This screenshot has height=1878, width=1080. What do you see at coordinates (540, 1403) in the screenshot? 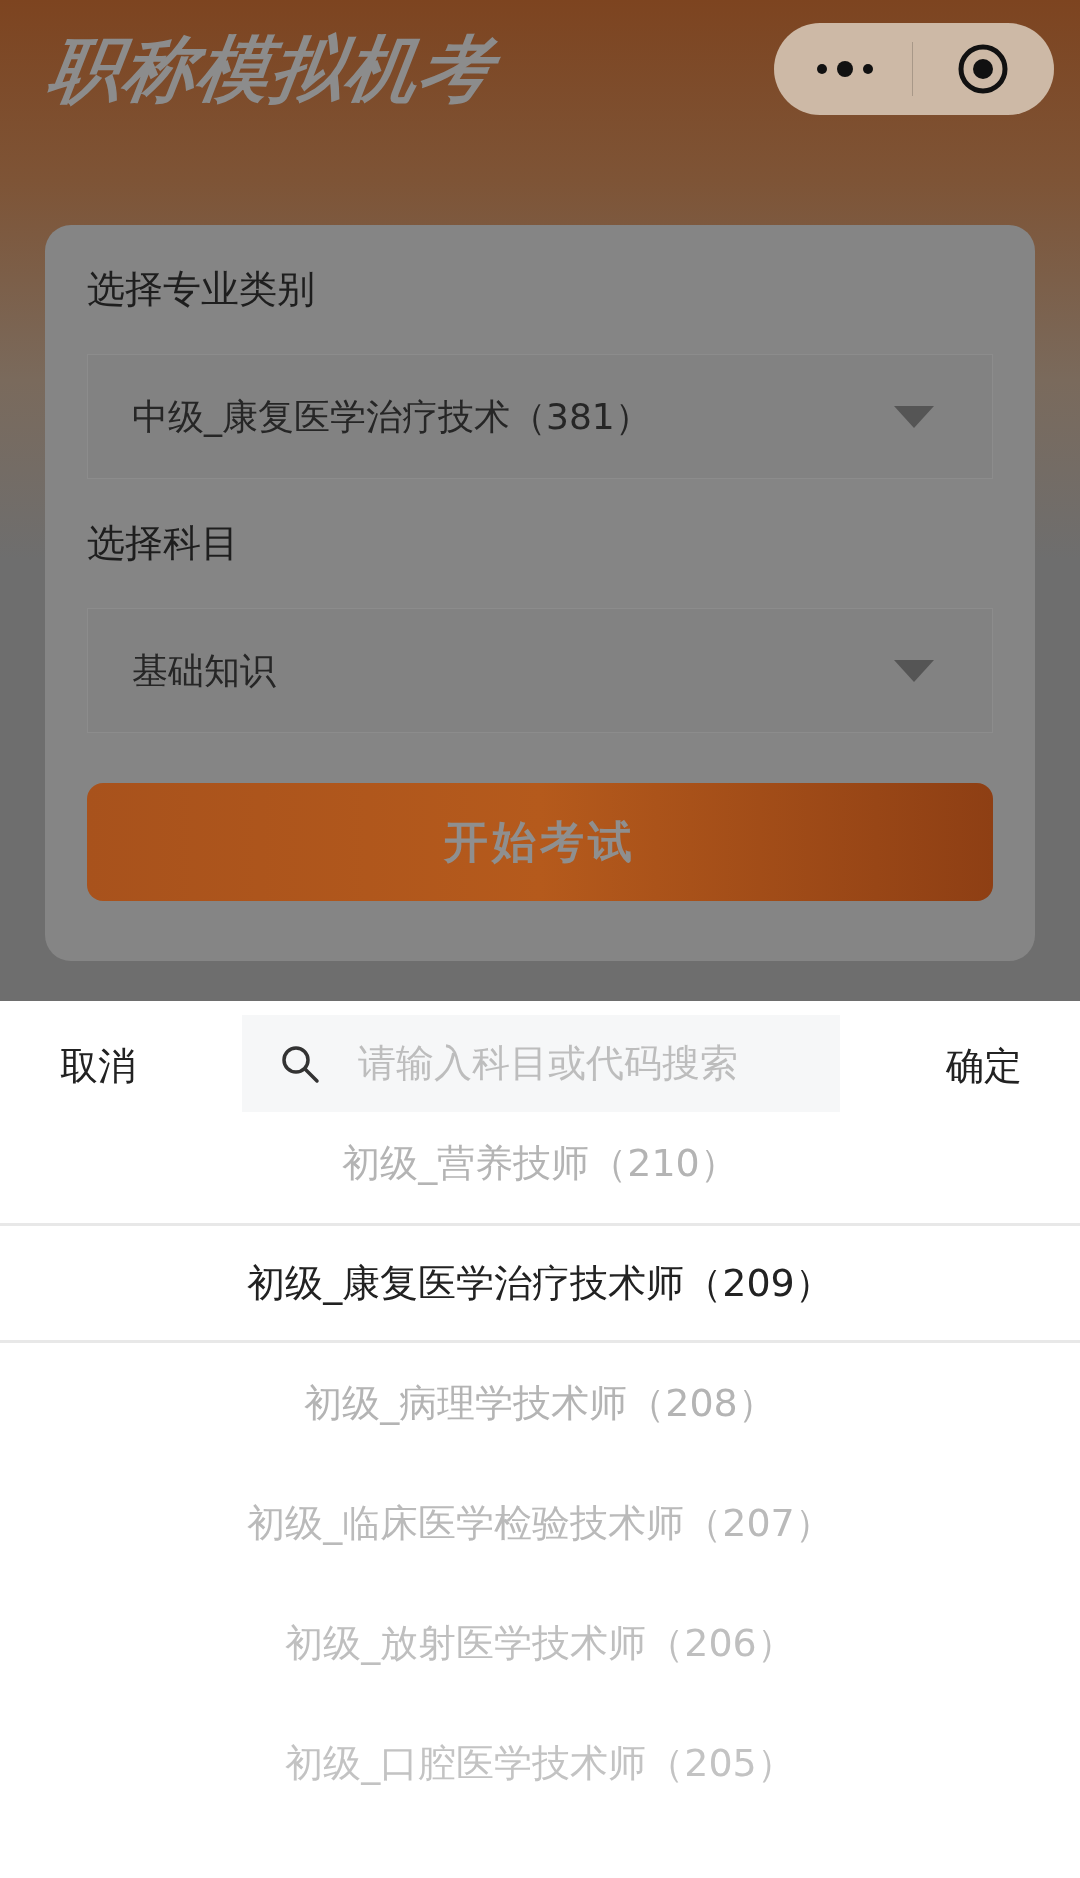
I see `picker-option: 初级_病理学技术师（208）` at bounding box center [540, 1403].